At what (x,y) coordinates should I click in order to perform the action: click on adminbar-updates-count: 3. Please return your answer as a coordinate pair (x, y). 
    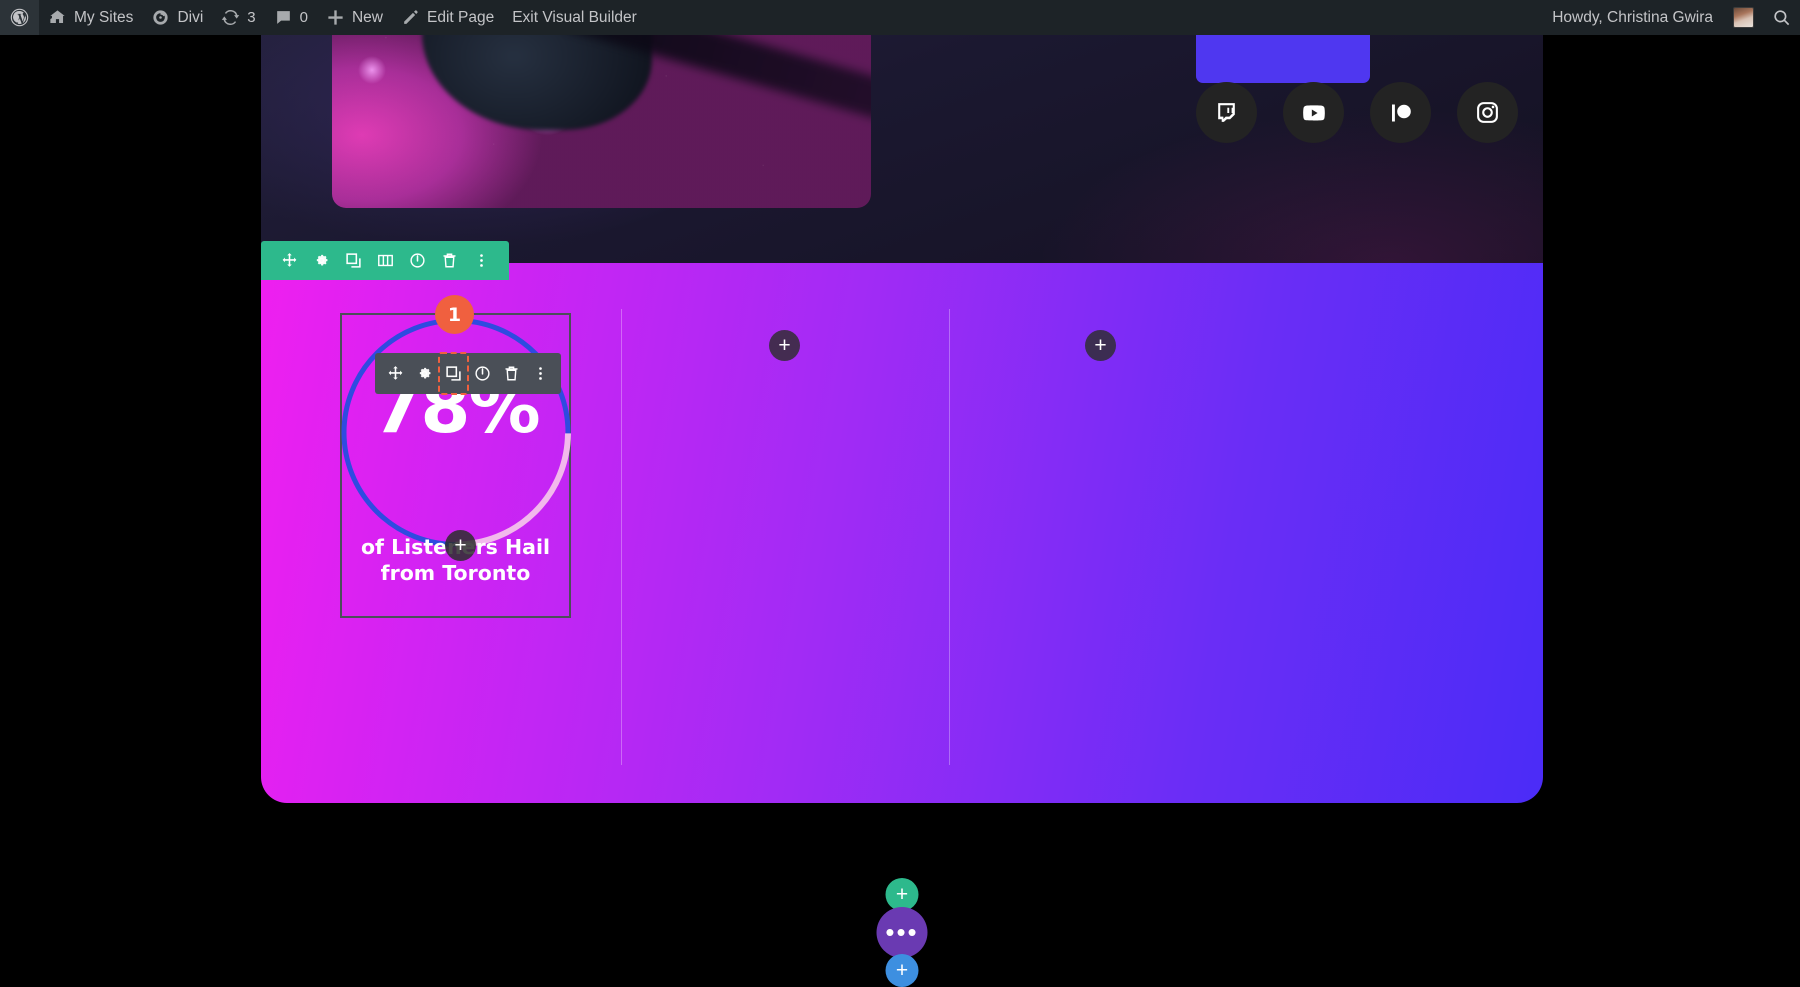
    Looking at the image, I should click on (251, 17).